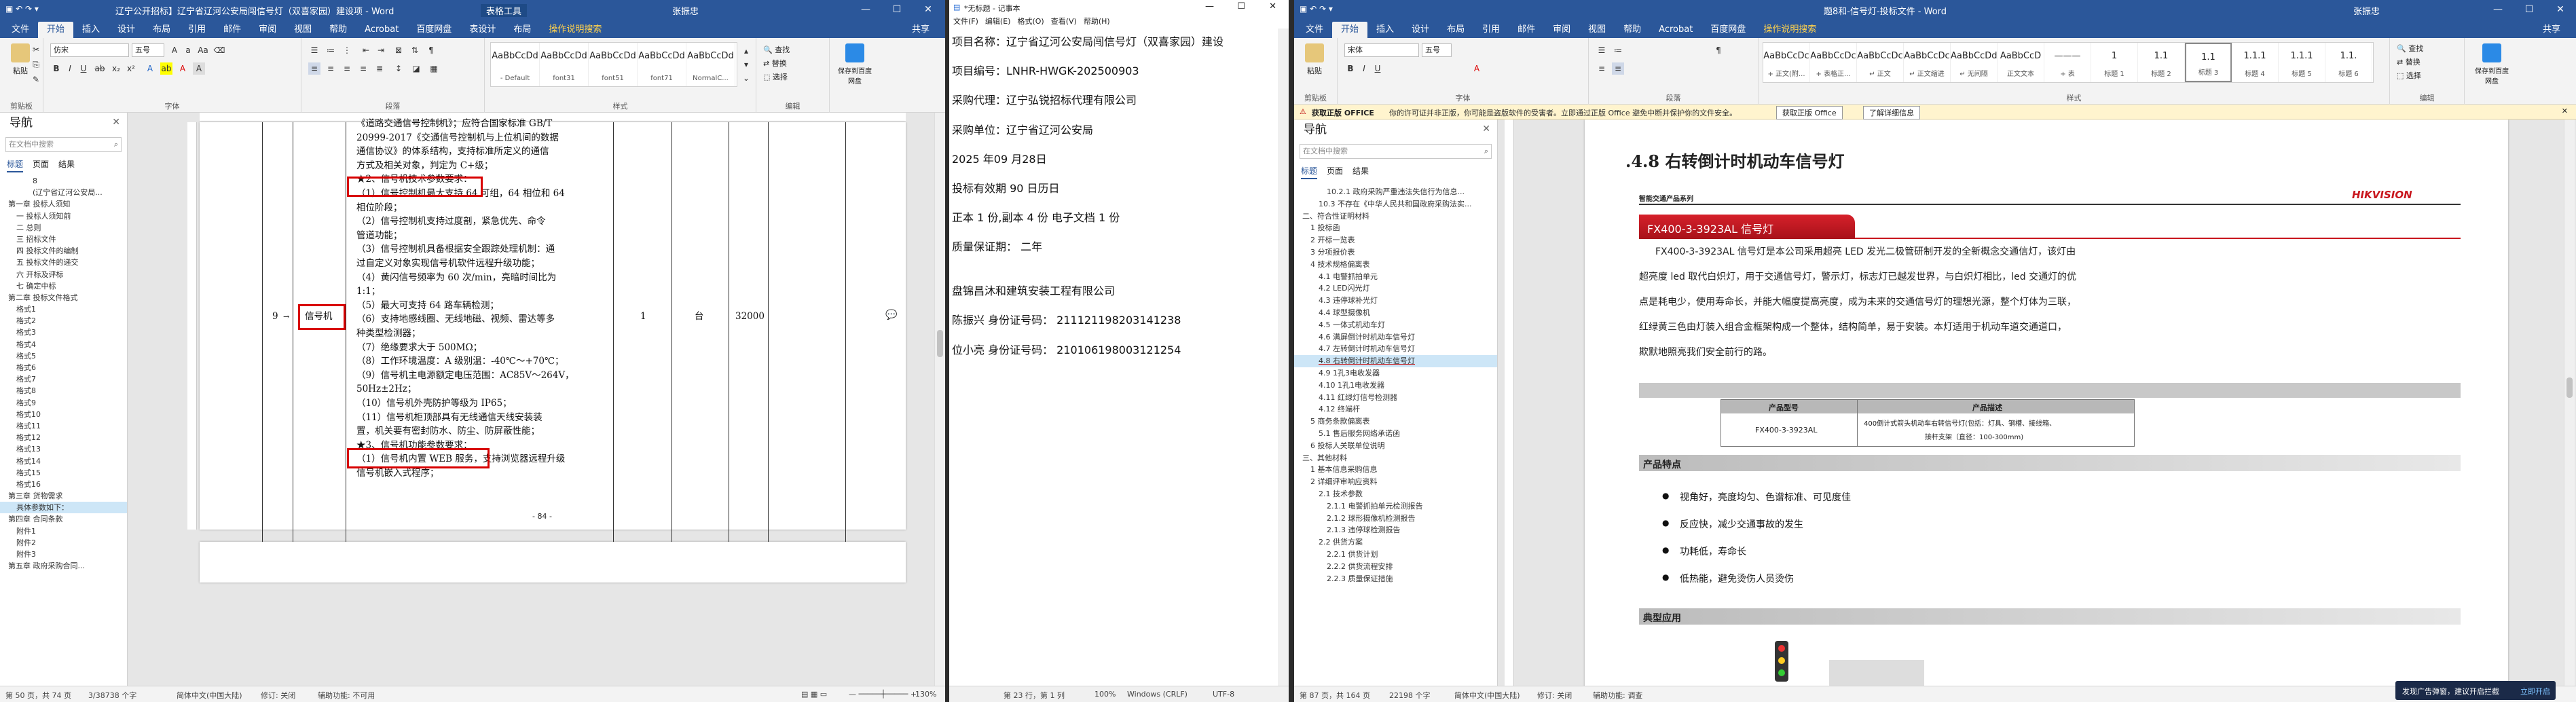 This screenshot has width=2576, height=702. I want to click on nav-item: 格式3, so click(63, 332).